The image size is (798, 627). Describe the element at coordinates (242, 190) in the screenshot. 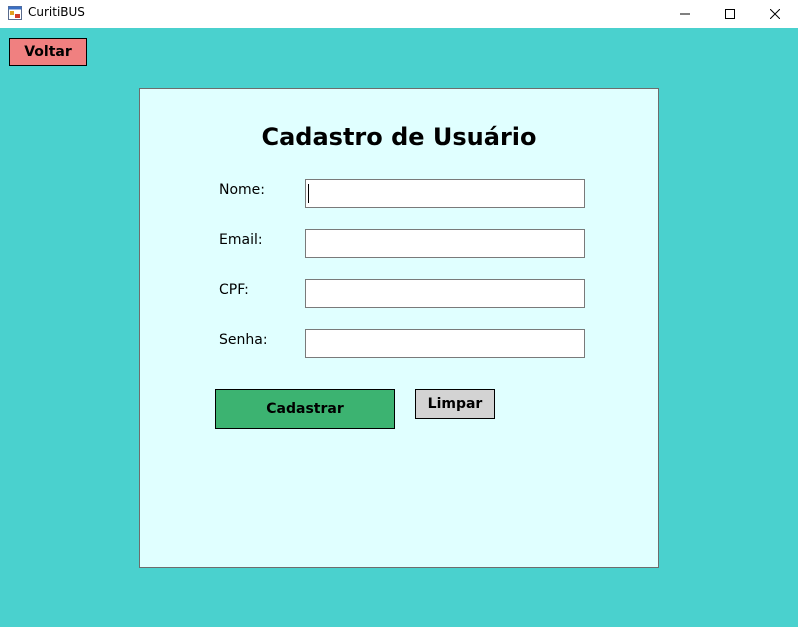

I see `name-label: Nome:` at that location.